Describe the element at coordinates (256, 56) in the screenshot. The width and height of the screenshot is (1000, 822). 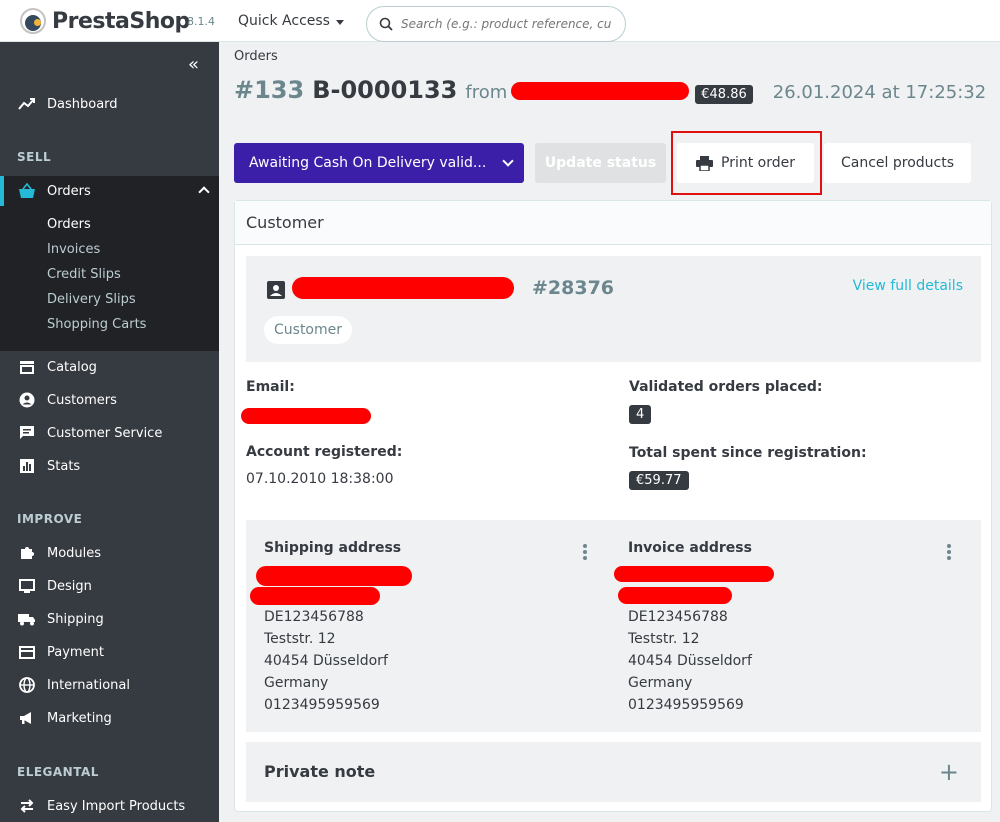
I see `breadcrumb: Orders` at that location.